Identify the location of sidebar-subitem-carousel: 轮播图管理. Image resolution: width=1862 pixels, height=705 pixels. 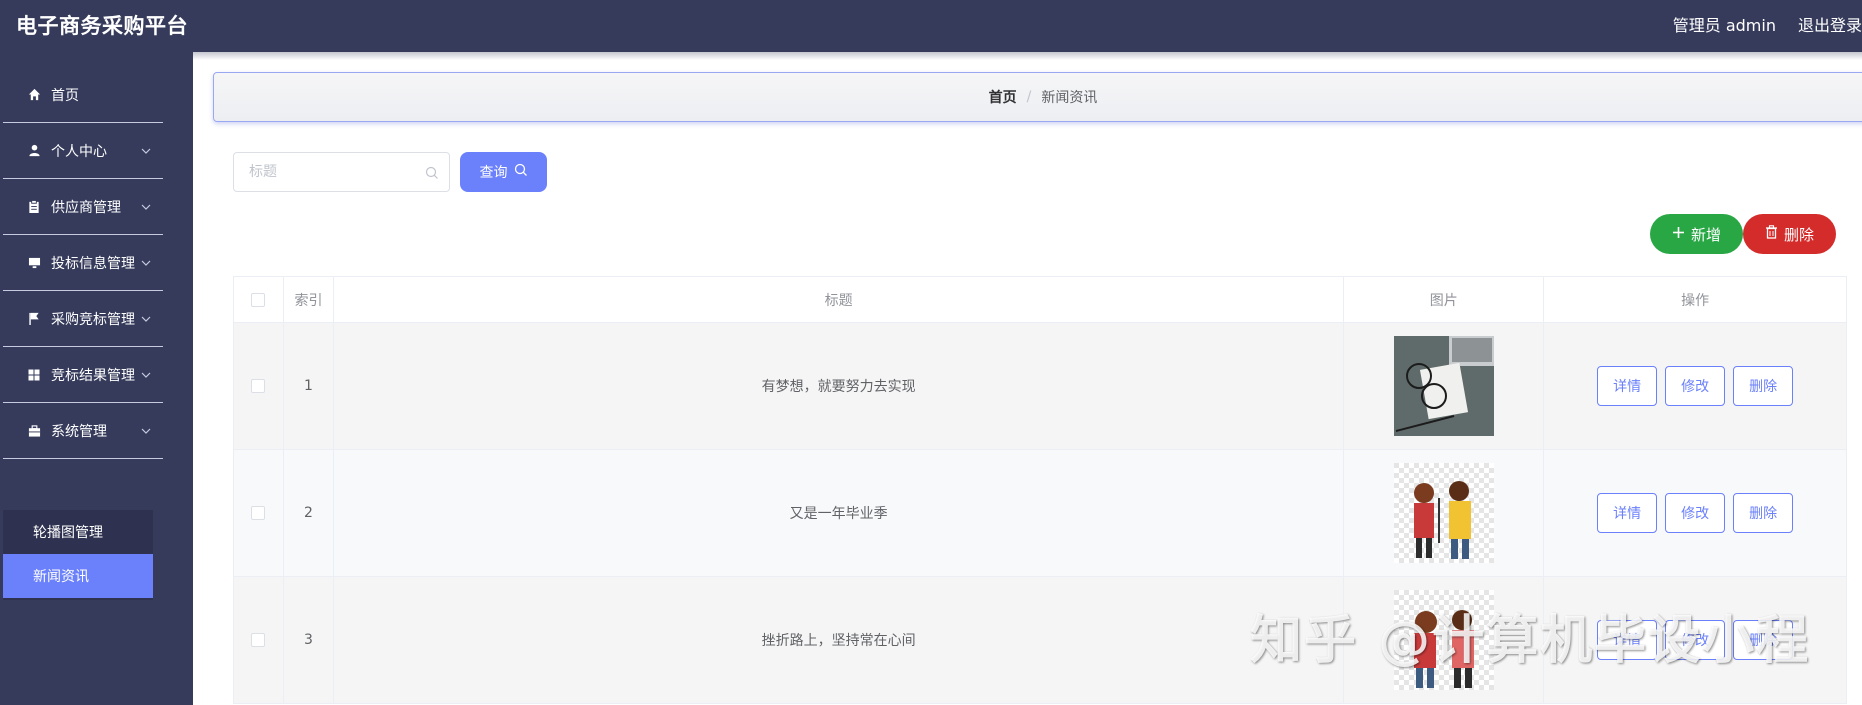
(78, 532).